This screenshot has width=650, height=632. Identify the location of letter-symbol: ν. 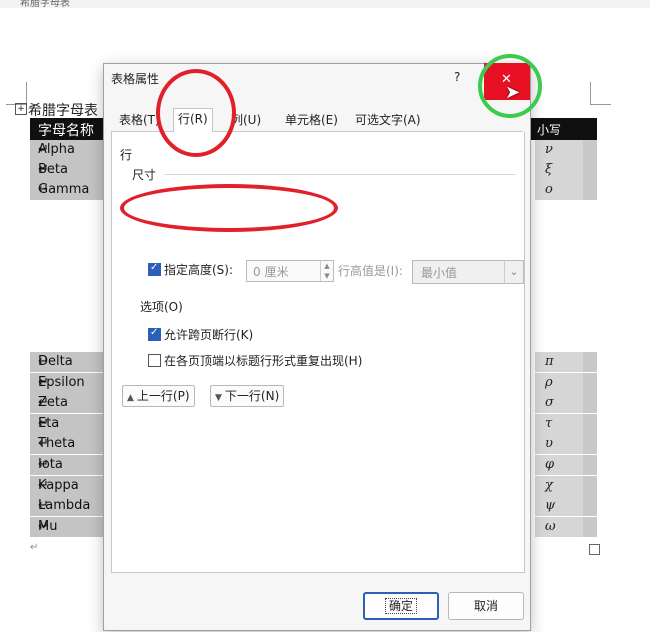
(549, 149).